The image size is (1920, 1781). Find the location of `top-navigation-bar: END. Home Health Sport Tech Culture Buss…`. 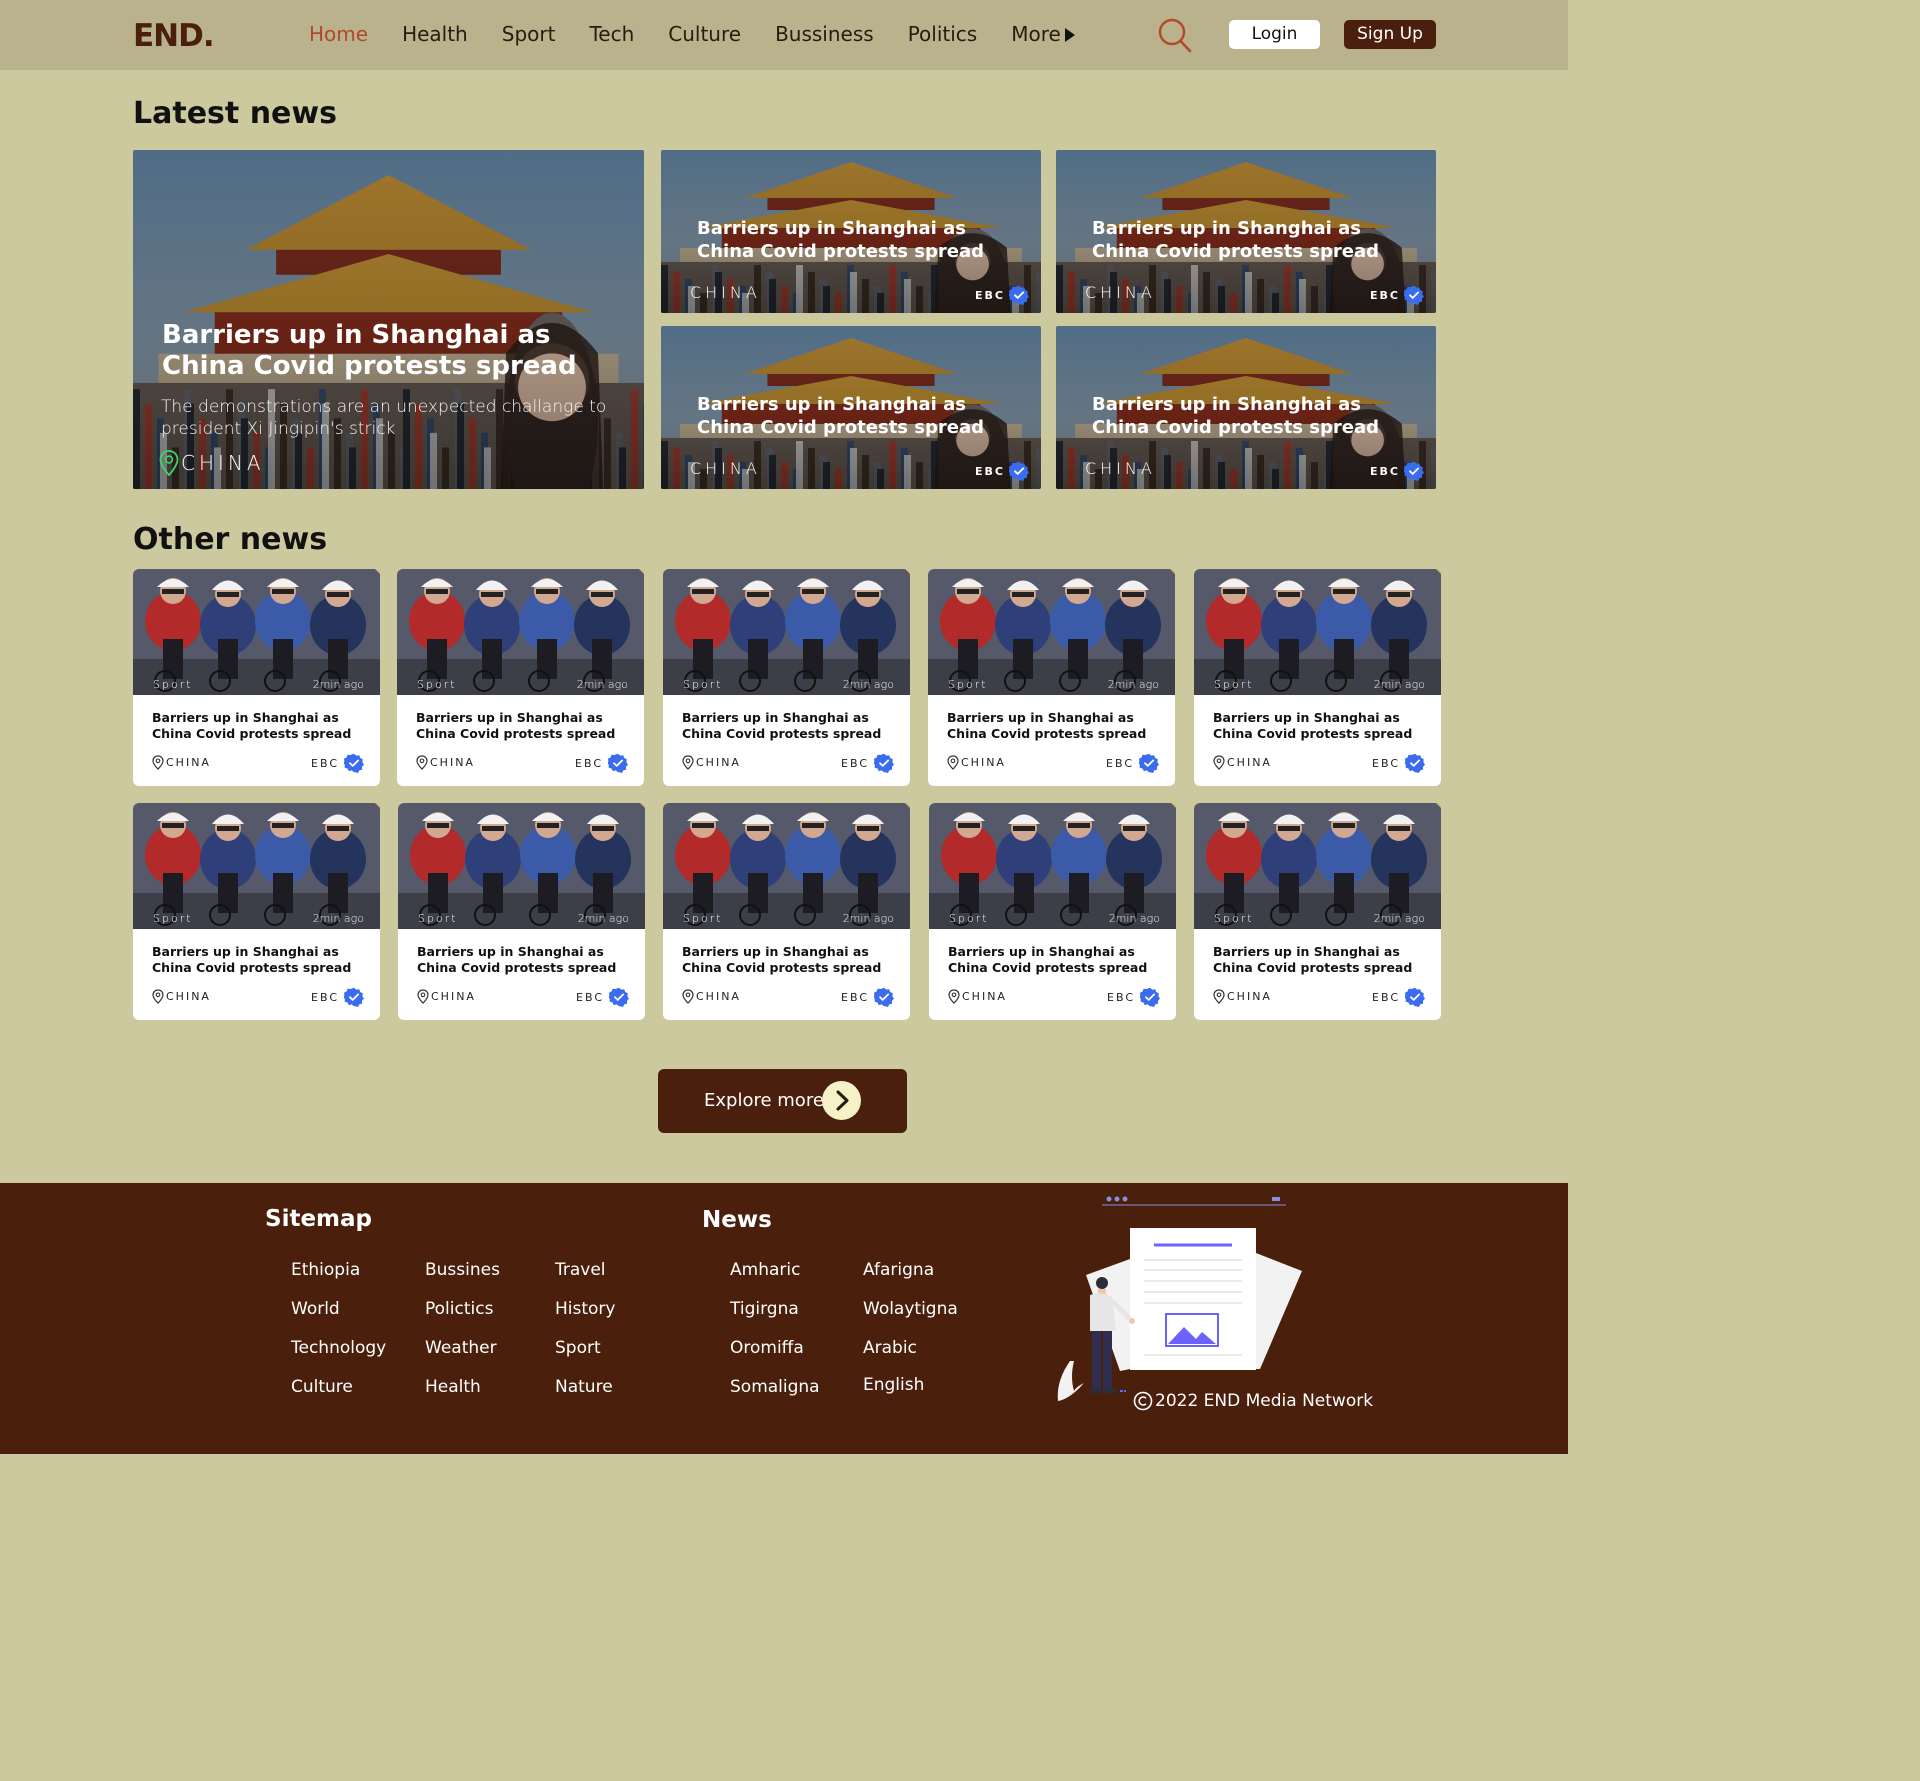

top-navigation-bar: END. Home Health Sport Tech Culture Buss… is located at coordinates (784, 35).